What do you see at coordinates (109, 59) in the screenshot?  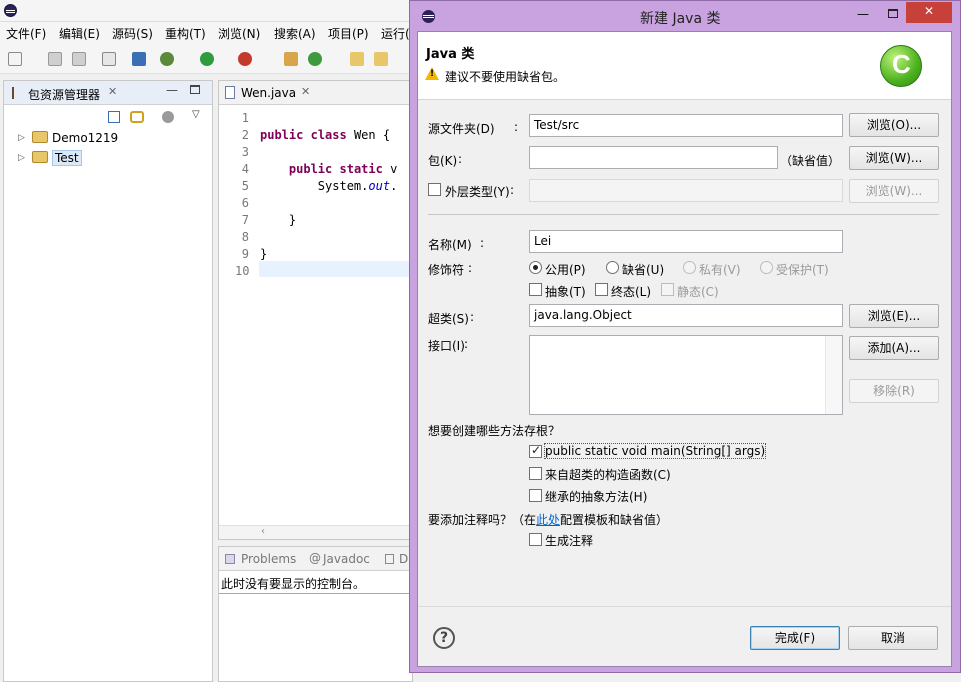 I see `binary-icon` at bounding box center [109, 59].